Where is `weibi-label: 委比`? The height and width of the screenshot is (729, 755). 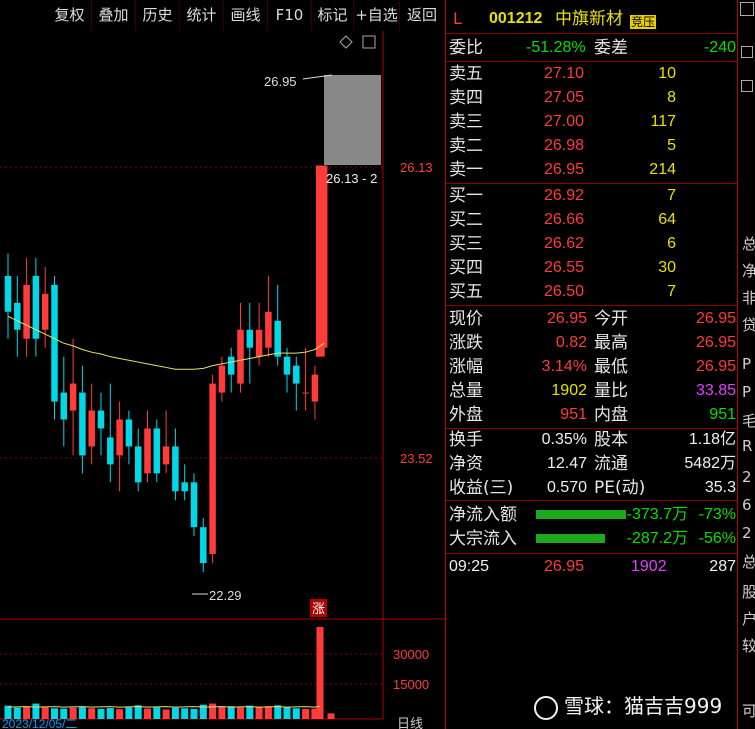 weibi-label: 委比 is located at coordinates (466, 48).